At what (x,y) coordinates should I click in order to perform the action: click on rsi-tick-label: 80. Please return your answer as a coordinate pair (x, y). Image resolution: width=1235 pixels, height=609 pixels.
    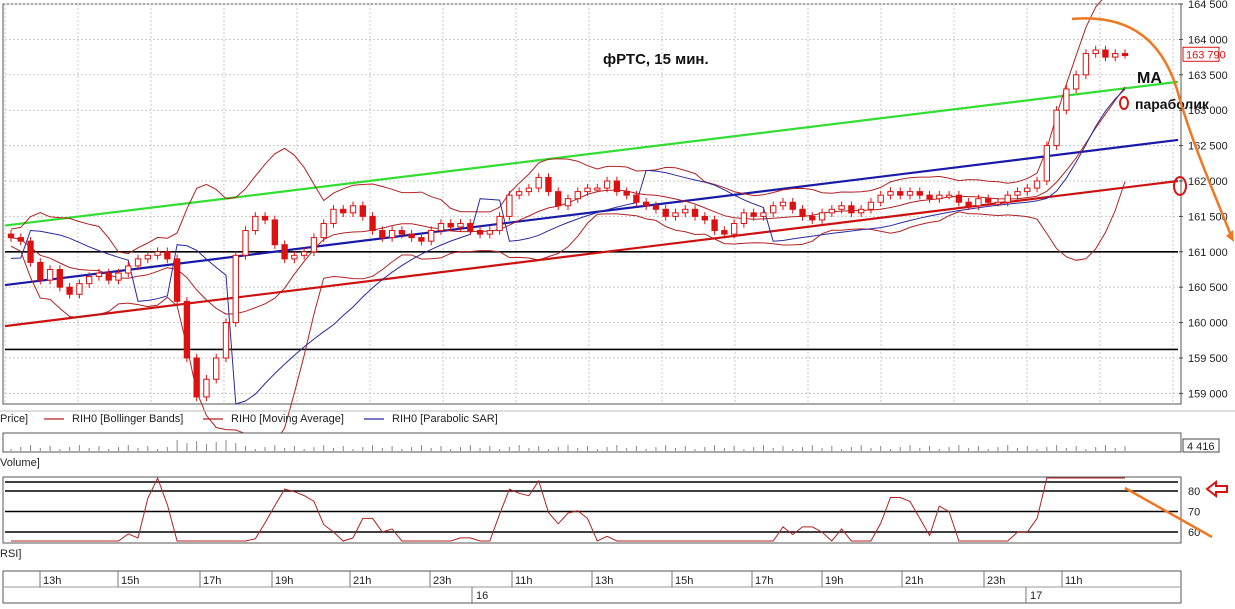
    Looking at the image, I should click on (1194, 492).